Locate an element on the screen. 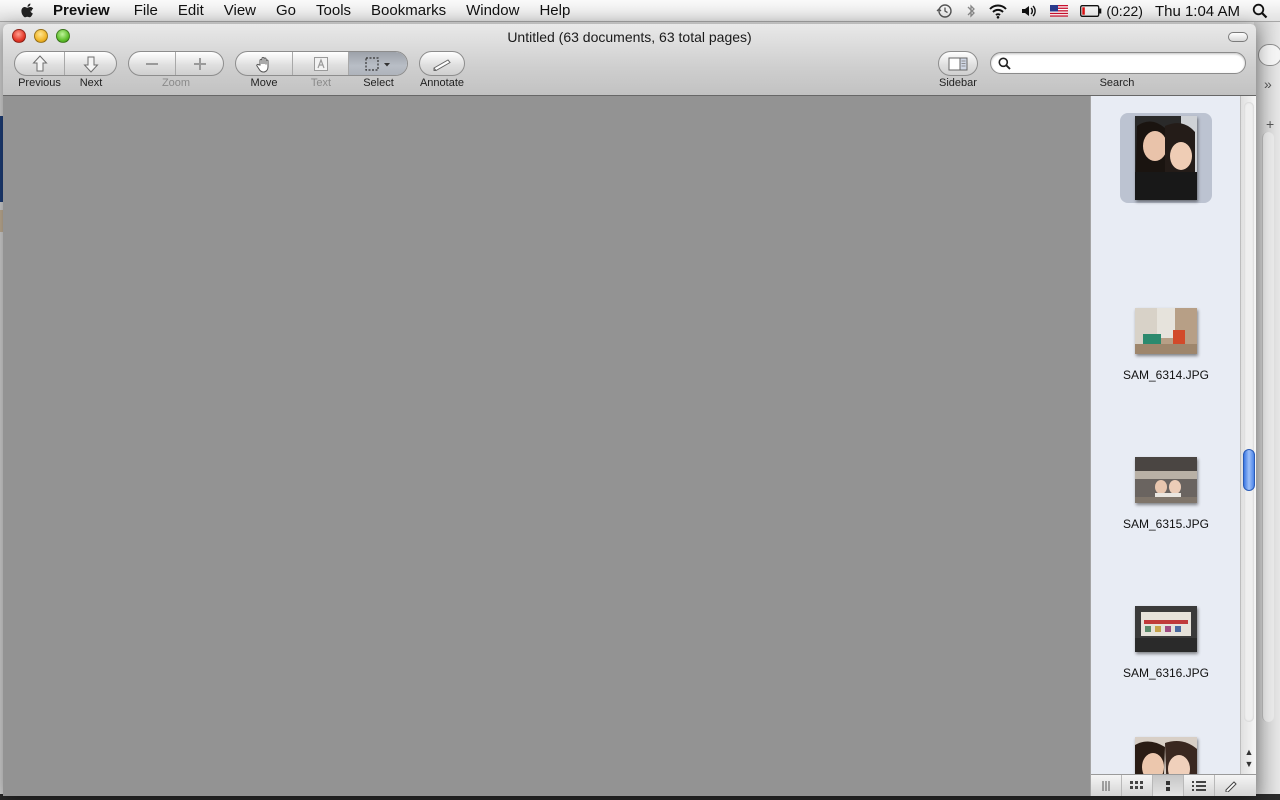  hand-icon is located at coordinates (262, 64).